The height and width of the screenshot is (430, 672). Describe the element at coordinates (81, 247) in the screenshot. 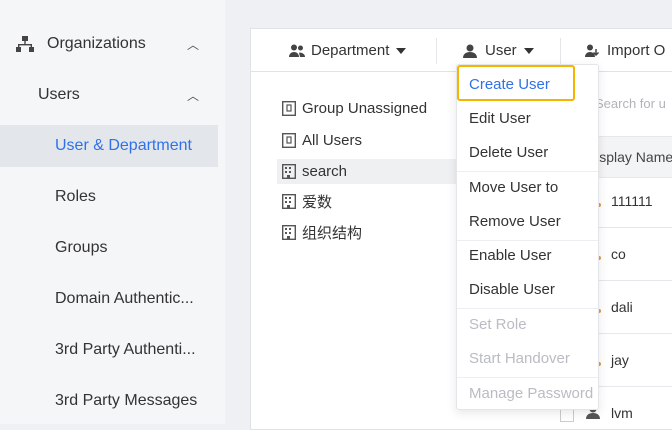

I see `sidebar-label: Groups` at that location.